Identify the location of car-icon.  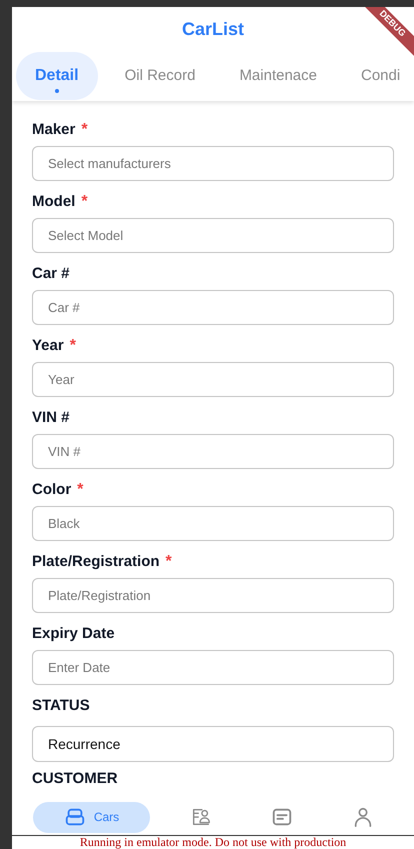
(75, 817).